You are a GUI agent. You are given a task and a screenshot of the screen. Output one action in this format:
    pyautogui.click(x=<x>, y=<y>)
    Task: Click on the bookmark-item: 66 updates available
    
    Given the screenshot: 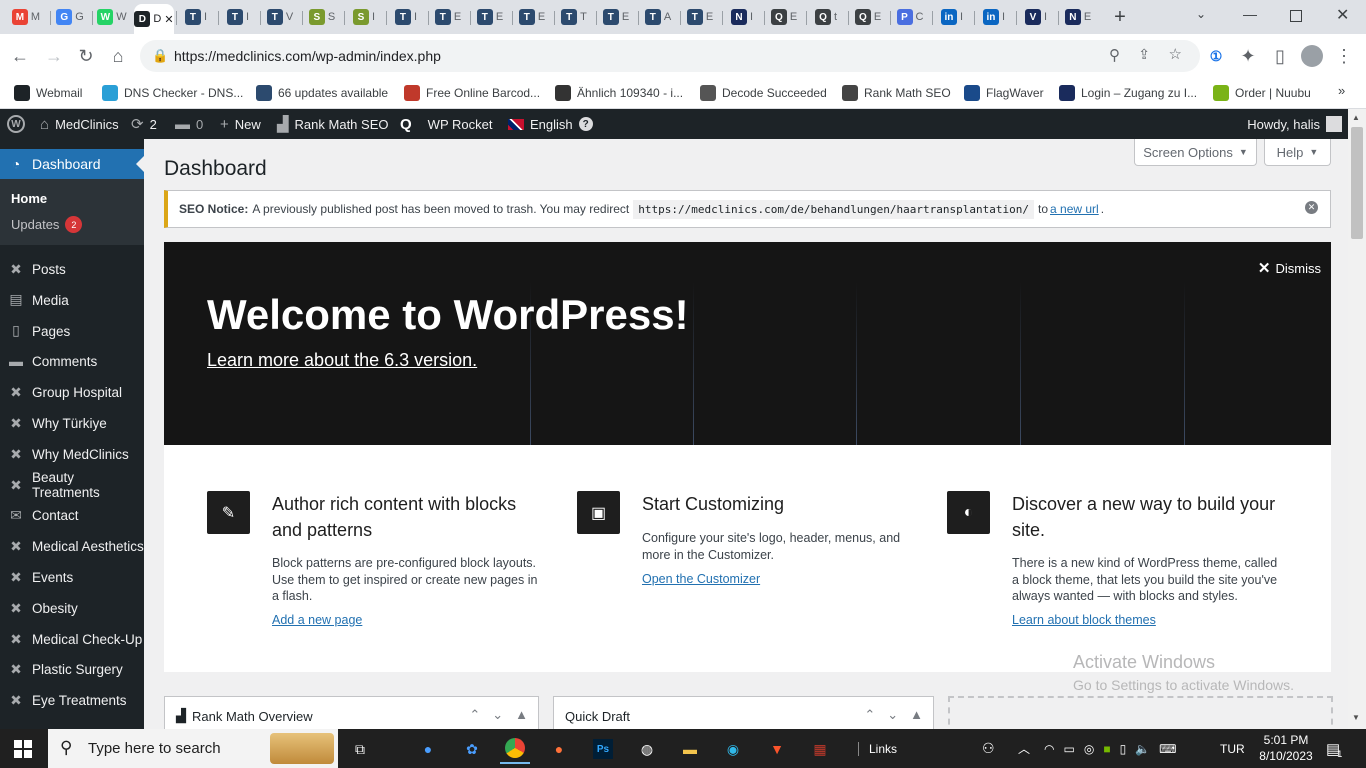 What is the action you would take?
    pyautogui.click(x=322, y=93)
    